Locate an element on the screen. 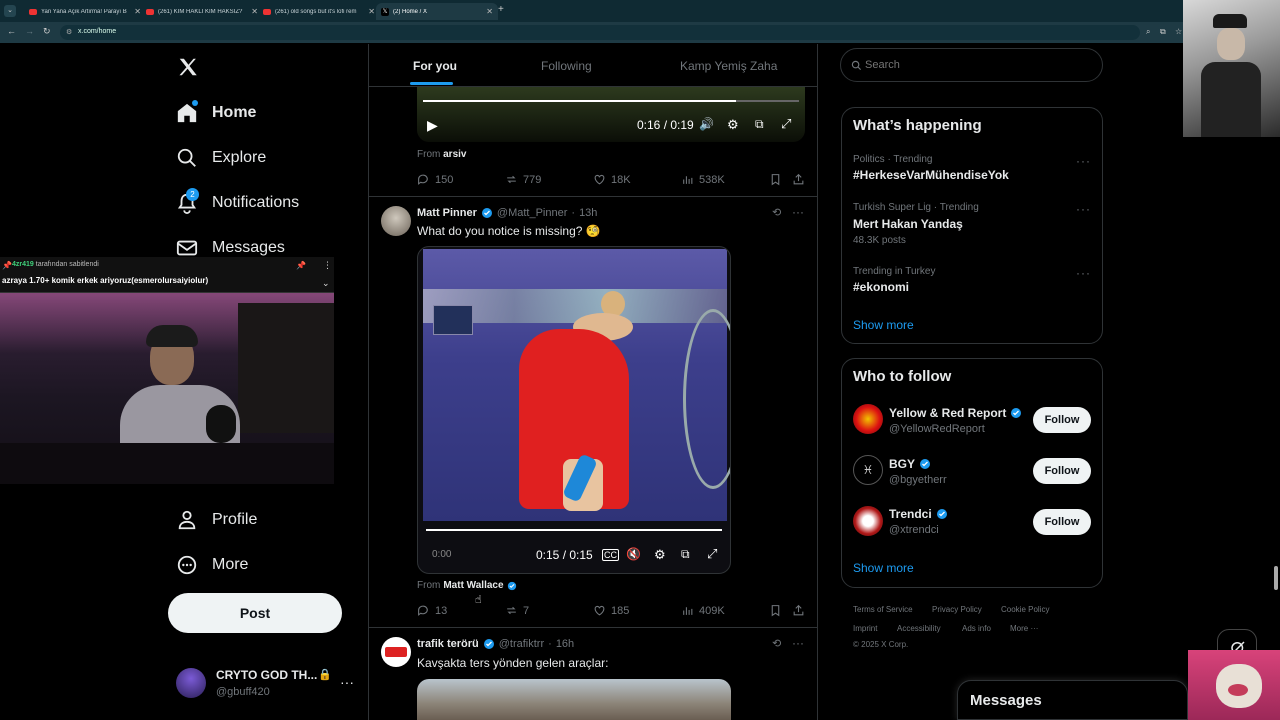  address-bar: ⚙ x.com/home is located at coordinates (600, 32).